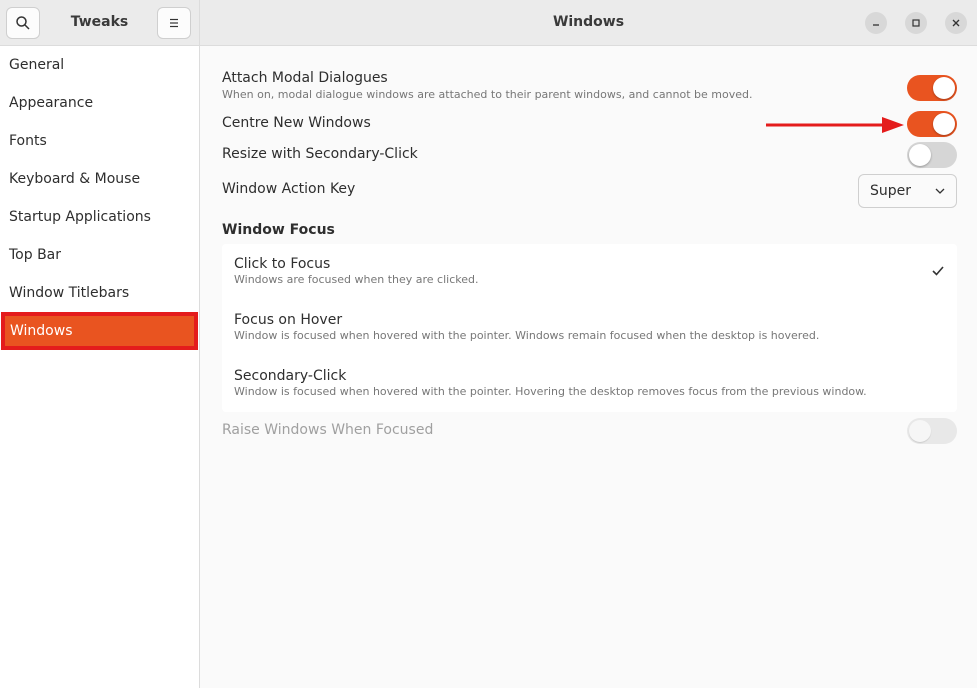  Describe the element at coordinates (589, 155) in the screenshot. I see `resize-secondary-row: Resize with Secondary-Click` at that location.